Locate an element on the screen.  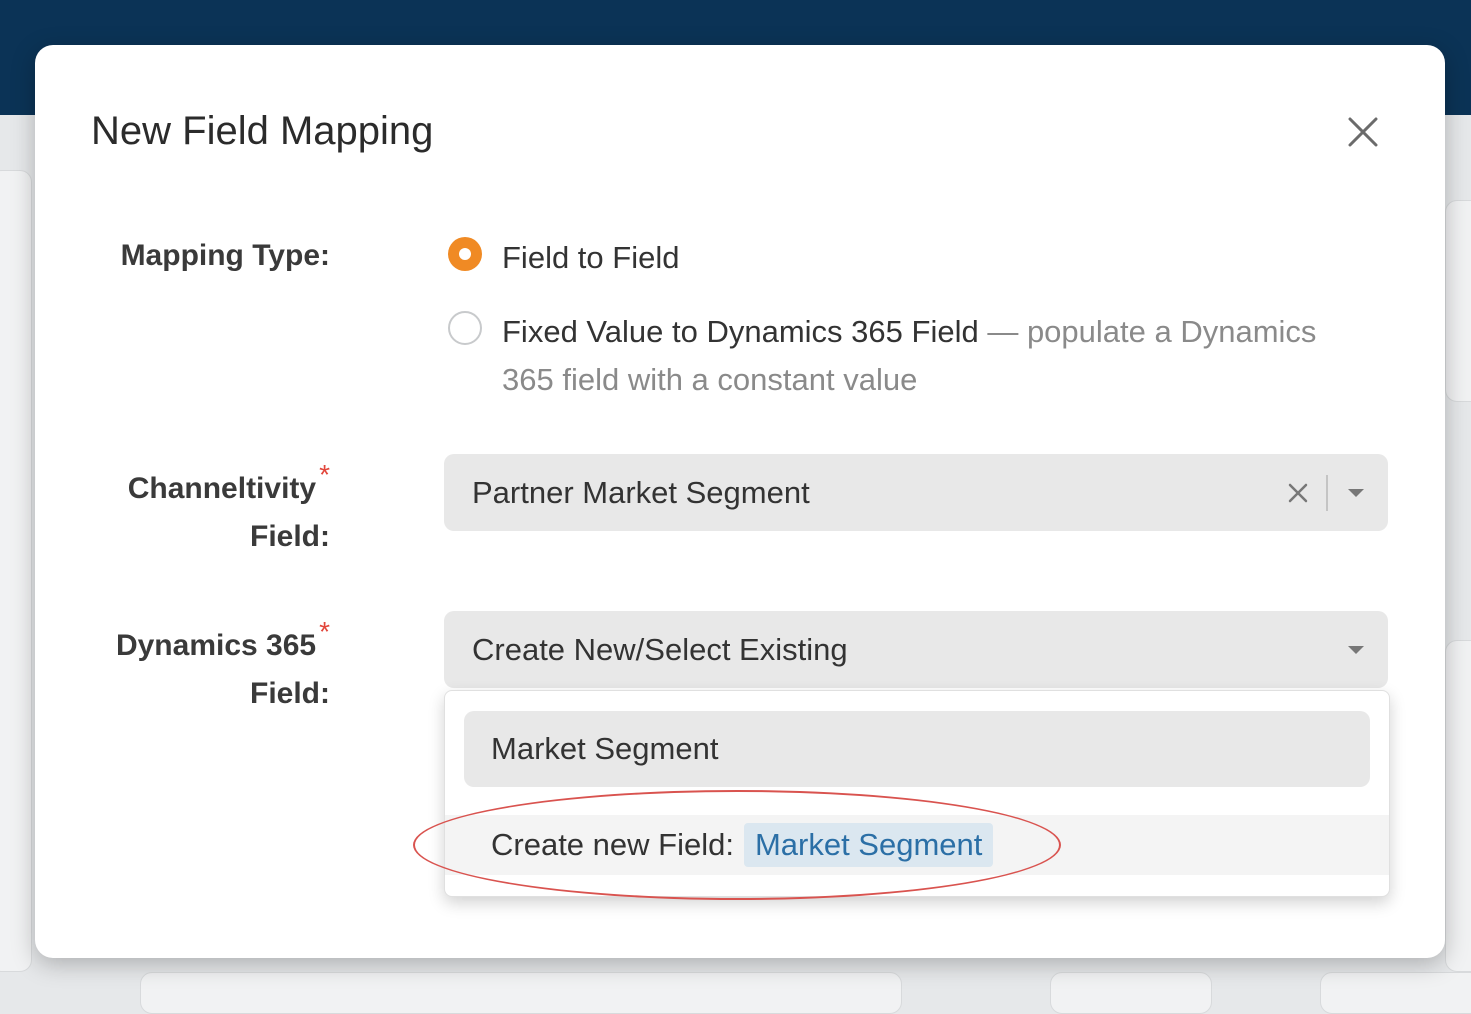
channeltivity-label-line2: Field: is located at coordinates (290, 536).